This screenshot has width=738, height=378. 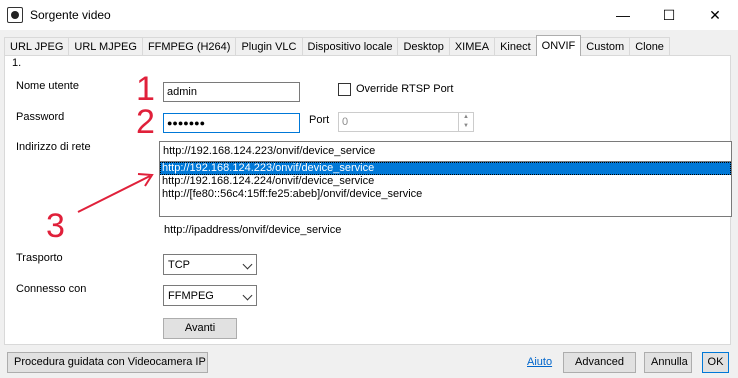 What do you see at coordinates (558, 45) in the screenshot?
I see `tab-onvif: ONVIF` at bounding box center [558, 45].